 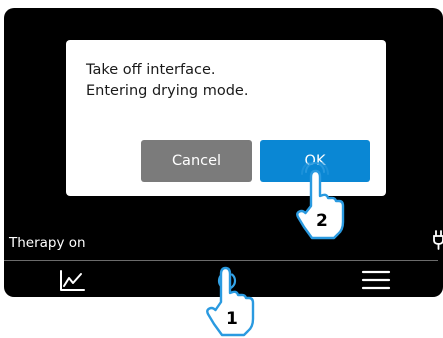 I want to click on chart-icon, so click(x=72, y=281).